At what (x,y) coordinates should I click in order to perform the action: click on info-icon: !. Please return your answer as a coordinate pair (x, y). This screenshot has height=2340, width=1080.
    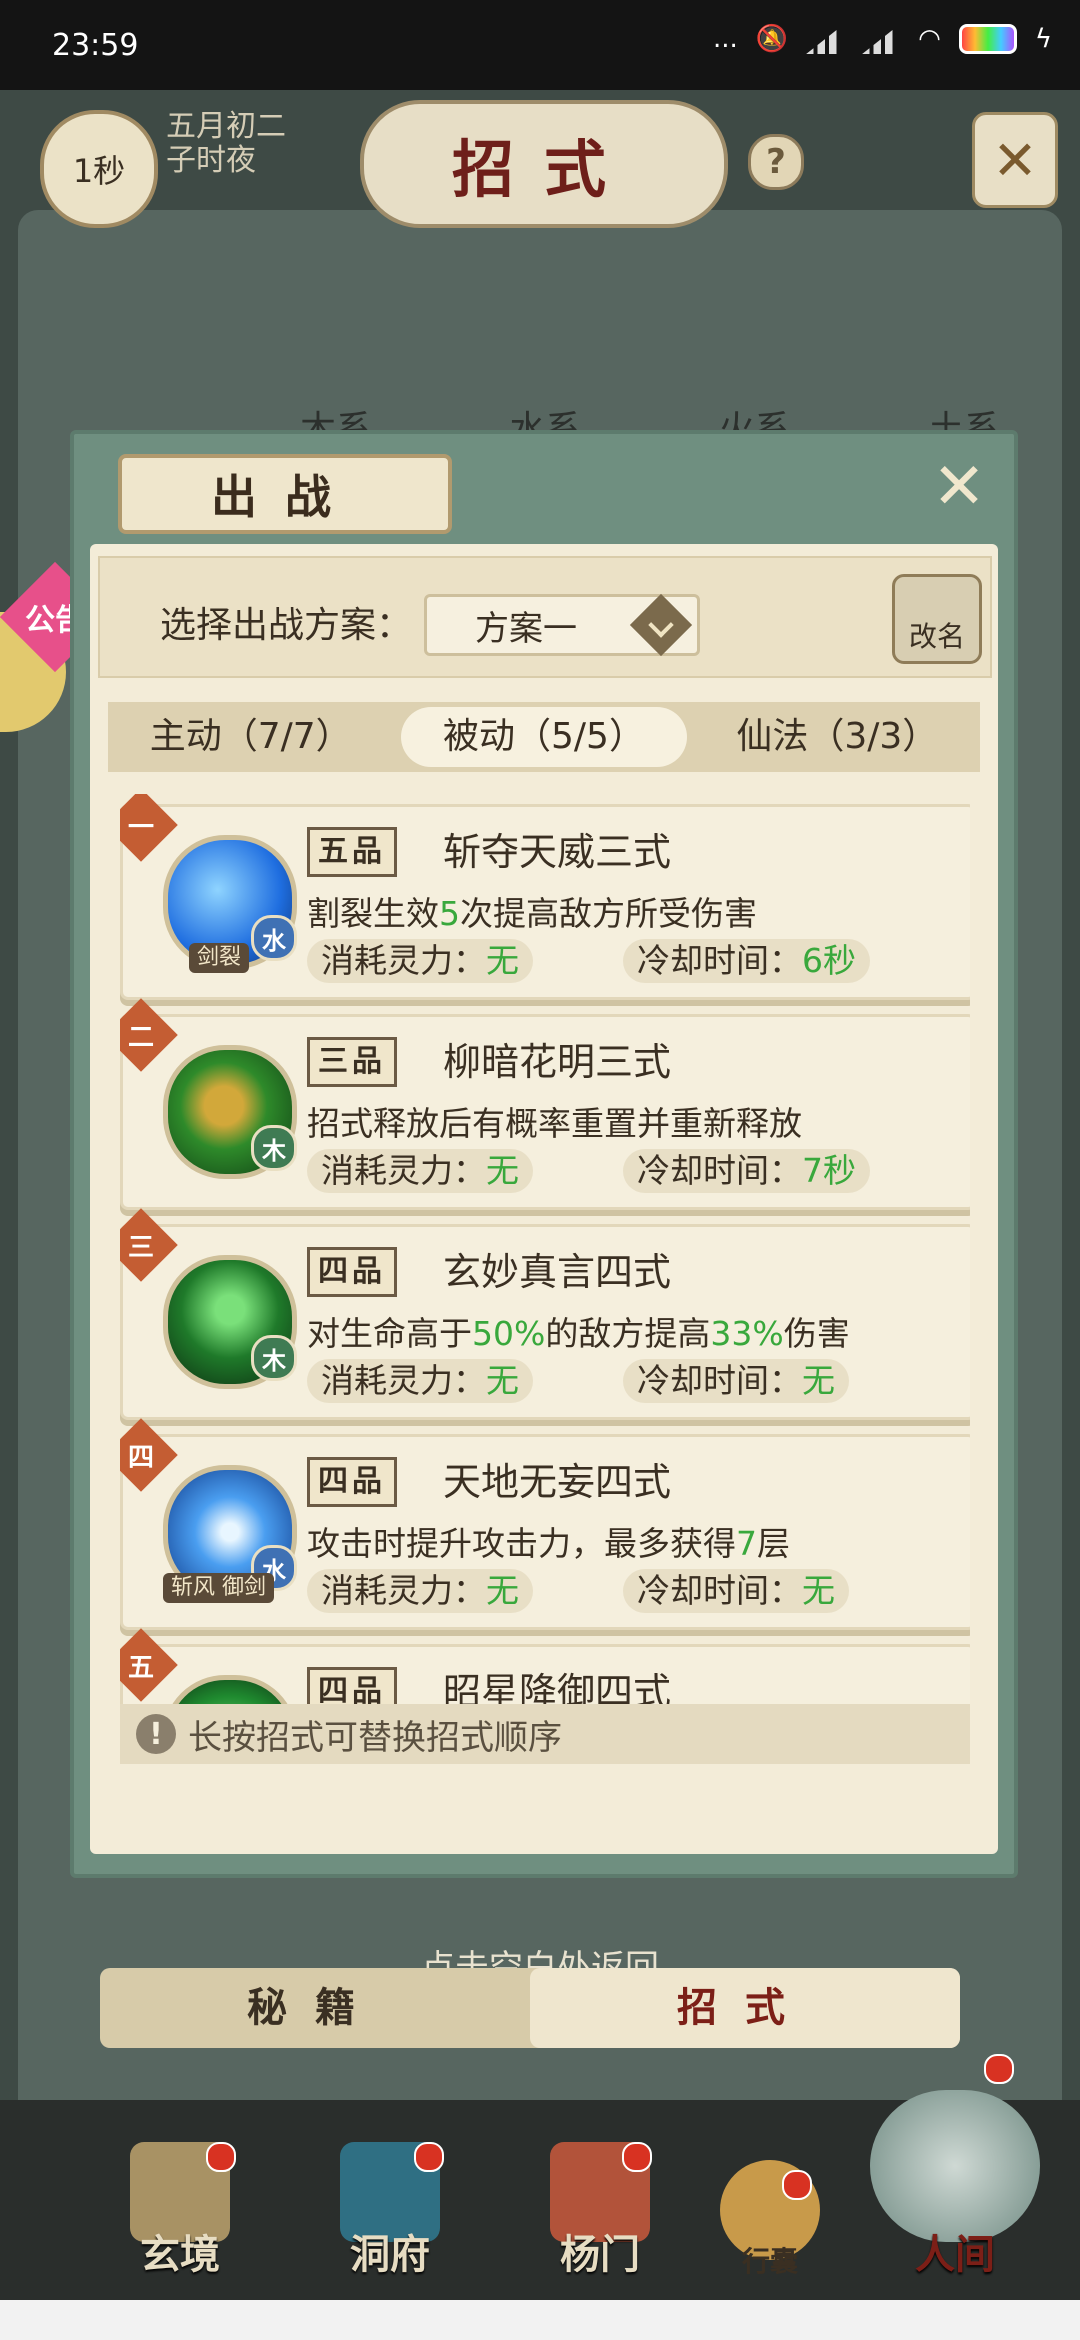
    Looking at the image, I should click on (156, 1734).